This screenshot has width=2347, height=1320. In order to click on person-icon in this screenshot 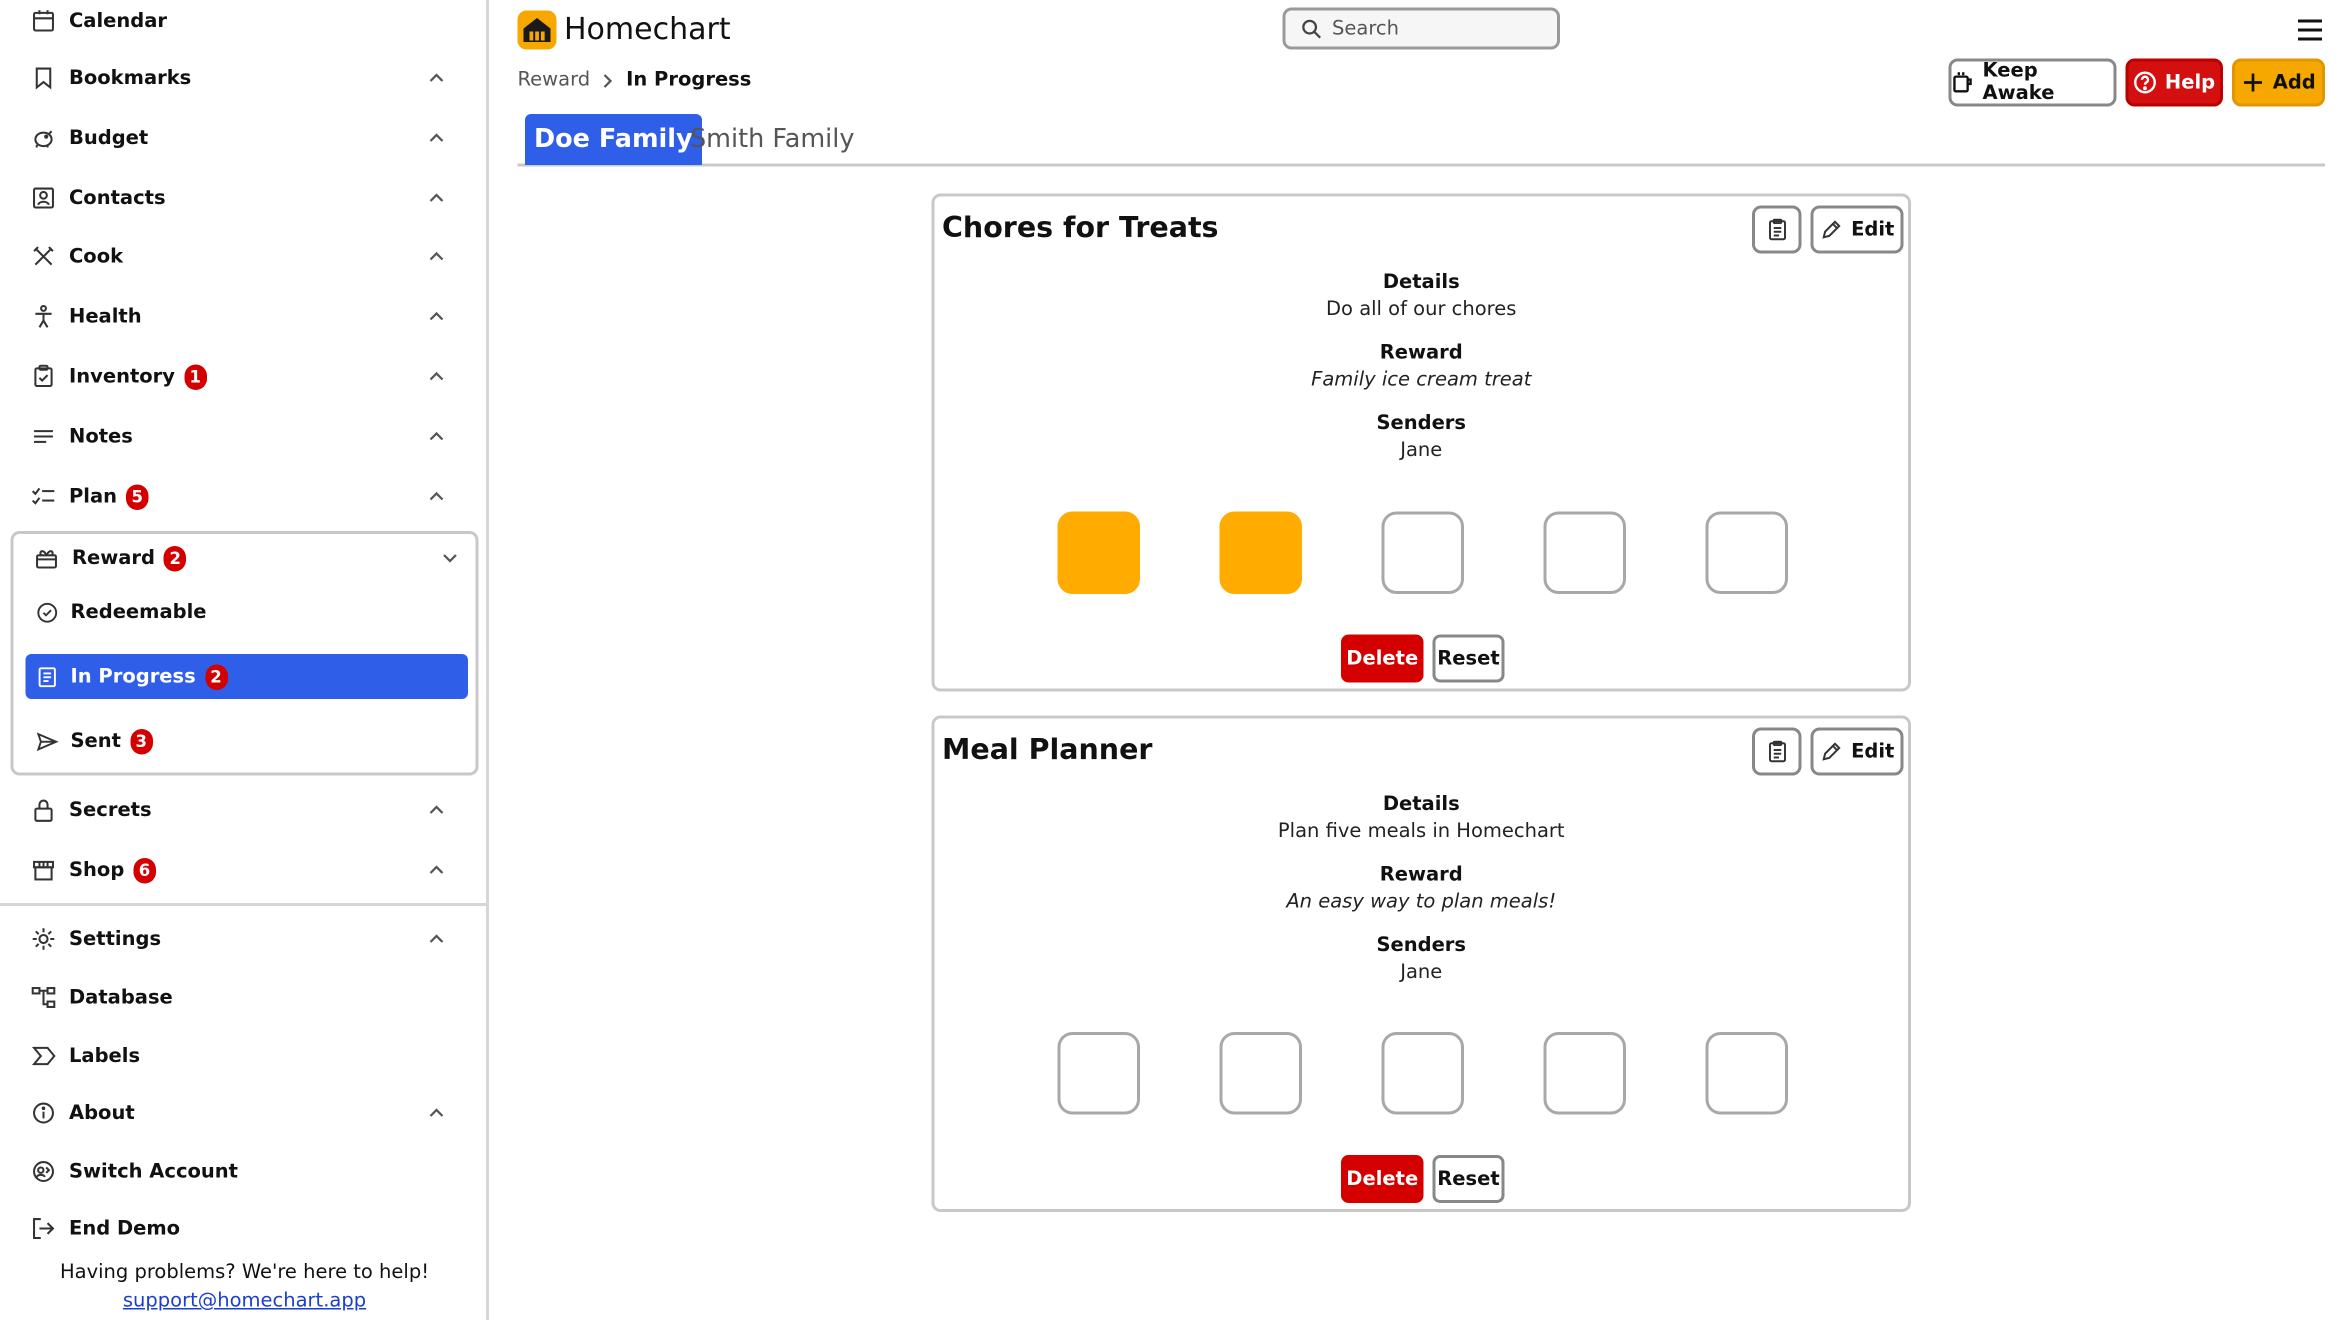, I will do `click(43, 316)`.